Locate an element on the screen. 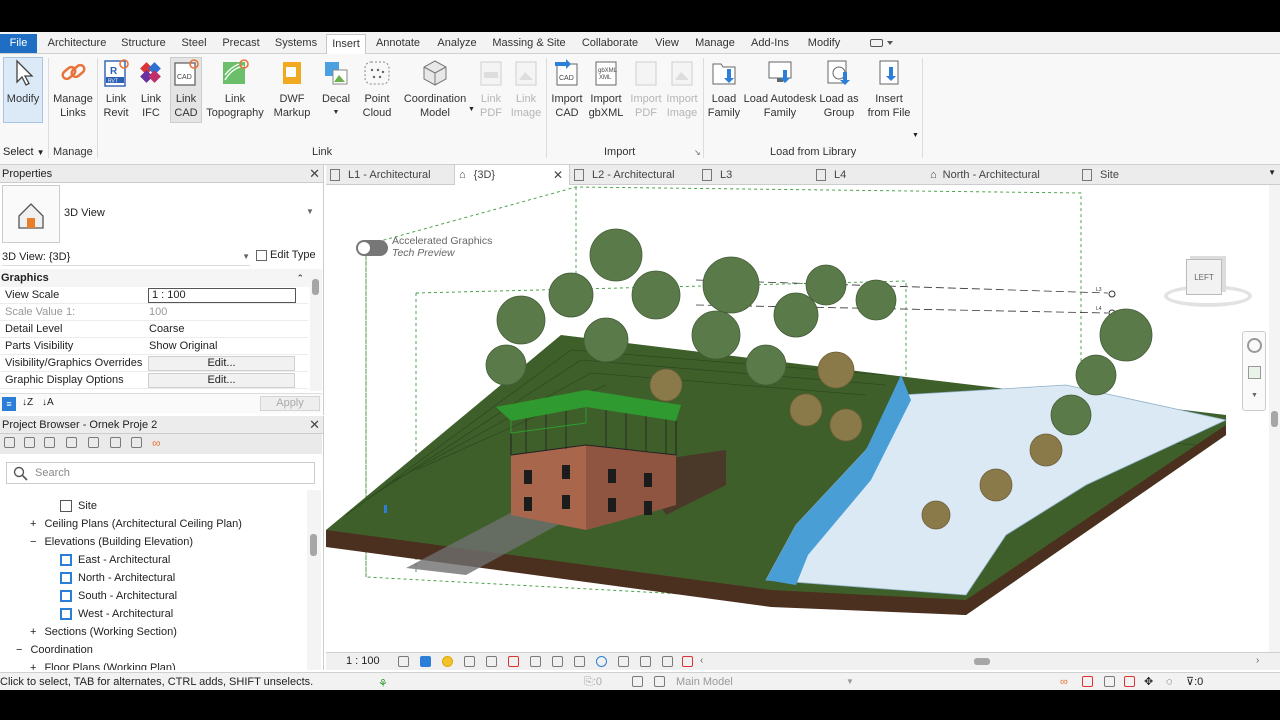 The image size is (1280, 720). graphics-group-header: Graphics ⌃ is located at coordinates (155, 278).